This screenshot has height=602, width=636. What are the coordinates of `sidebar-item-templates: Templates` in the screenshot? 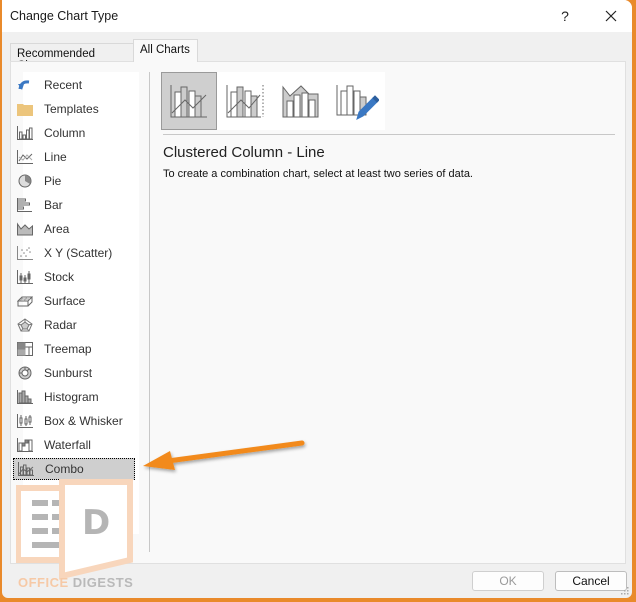 It's located at (74, 109).